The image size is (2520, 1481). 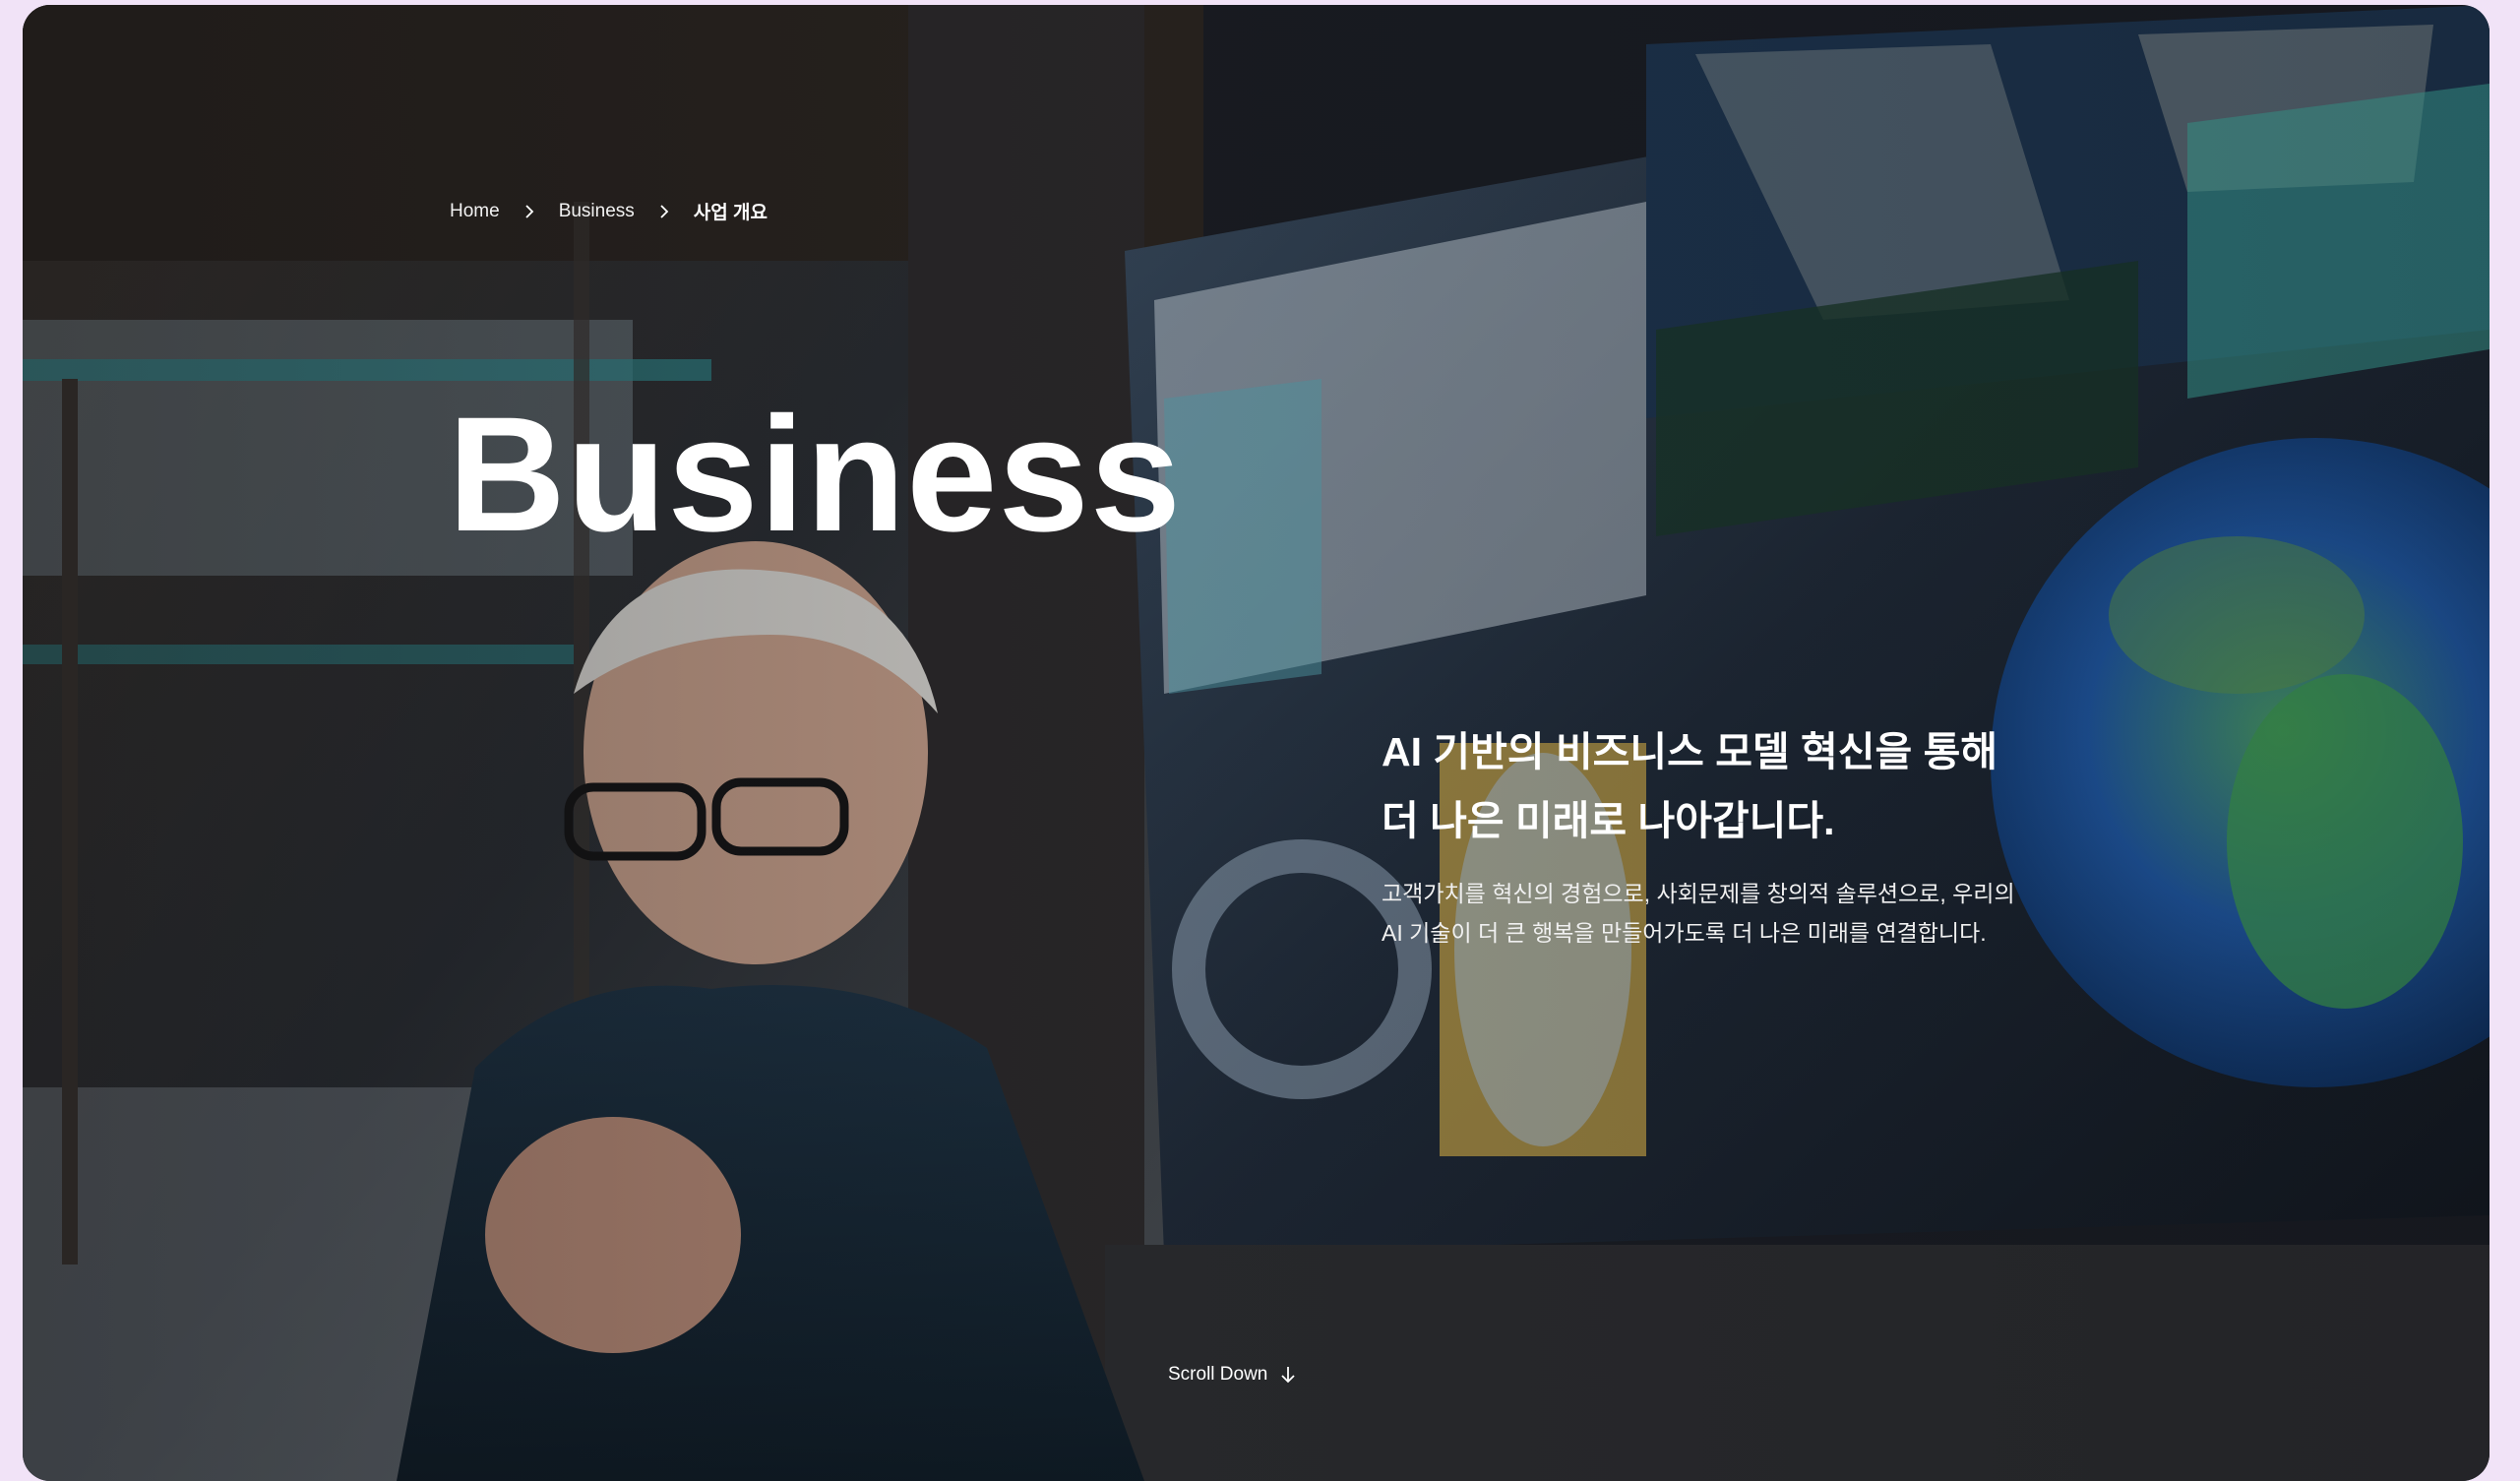 I want to click on breadcrumb-business-link: Business, so click(x=597, y=211).